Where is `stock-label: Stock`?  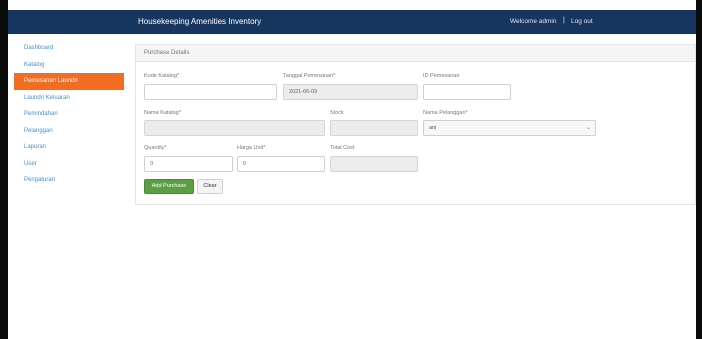 stock-label: Stock is located at coordinates (337, 113).